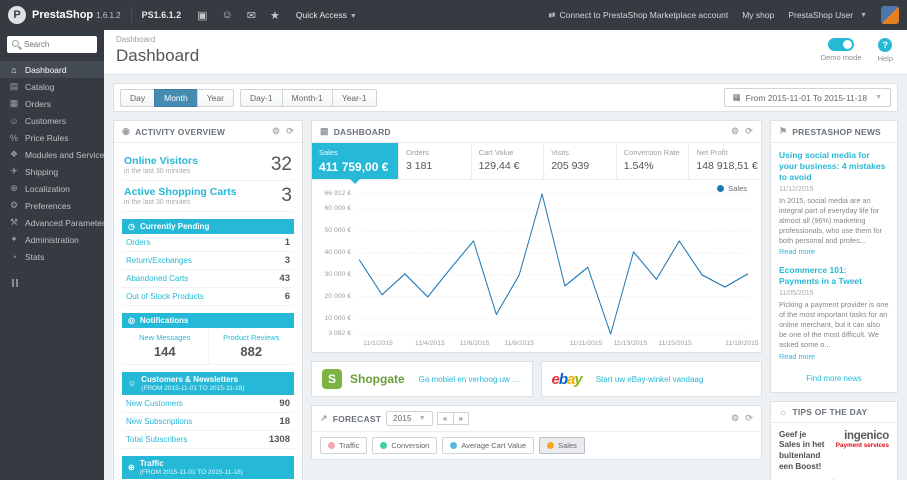  I want to click on kpi-cart-value: Cart Value 129,44 €, so click(508, 161).